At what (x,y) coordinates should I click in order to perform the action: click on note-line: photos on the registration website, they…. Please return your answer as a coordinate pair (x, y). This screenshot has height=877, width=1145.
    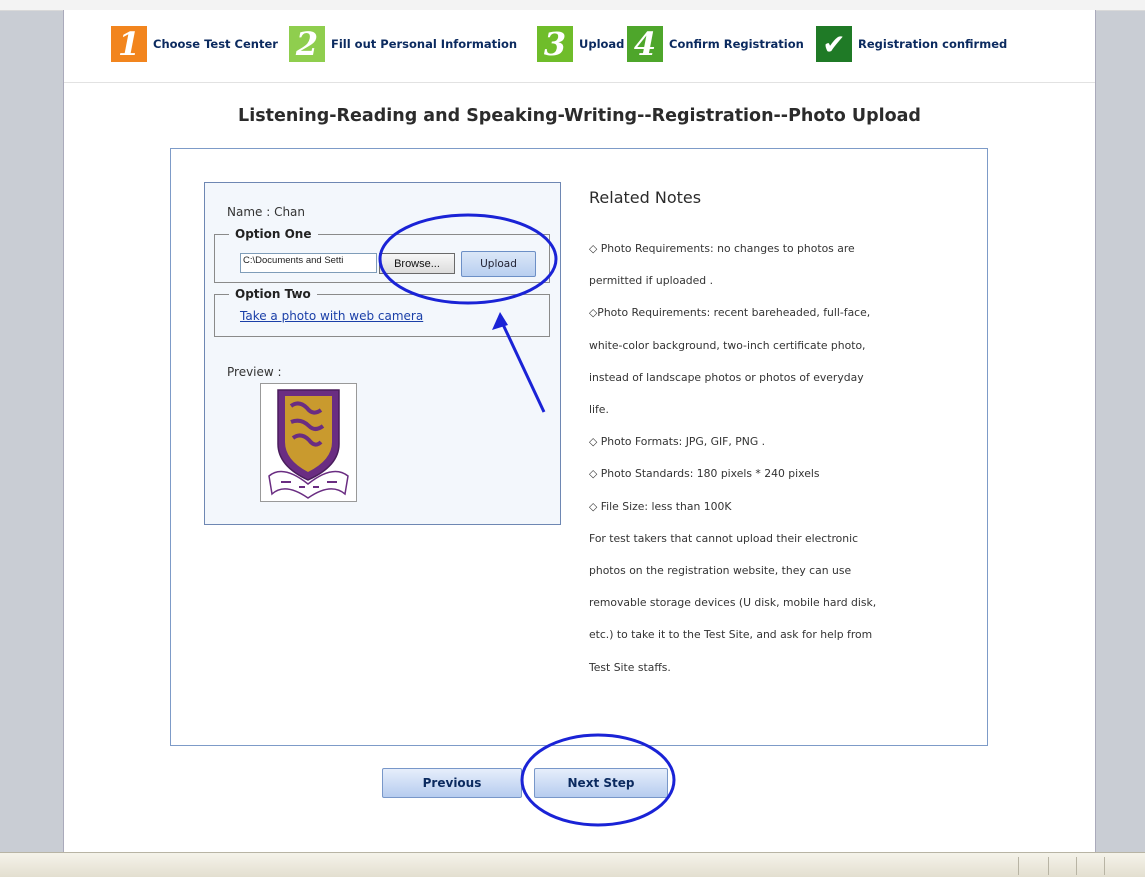
    Looking at the image, I should click on (720, 571).